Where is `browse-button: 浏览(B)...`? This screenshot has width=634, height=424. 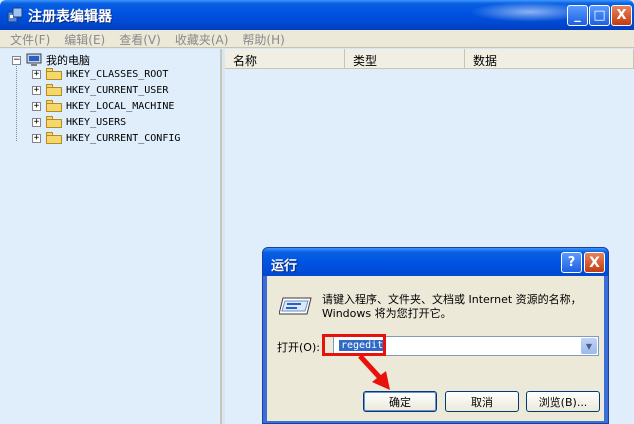
browse-button: 浏览(B)... is located at coordinates (563, 401).